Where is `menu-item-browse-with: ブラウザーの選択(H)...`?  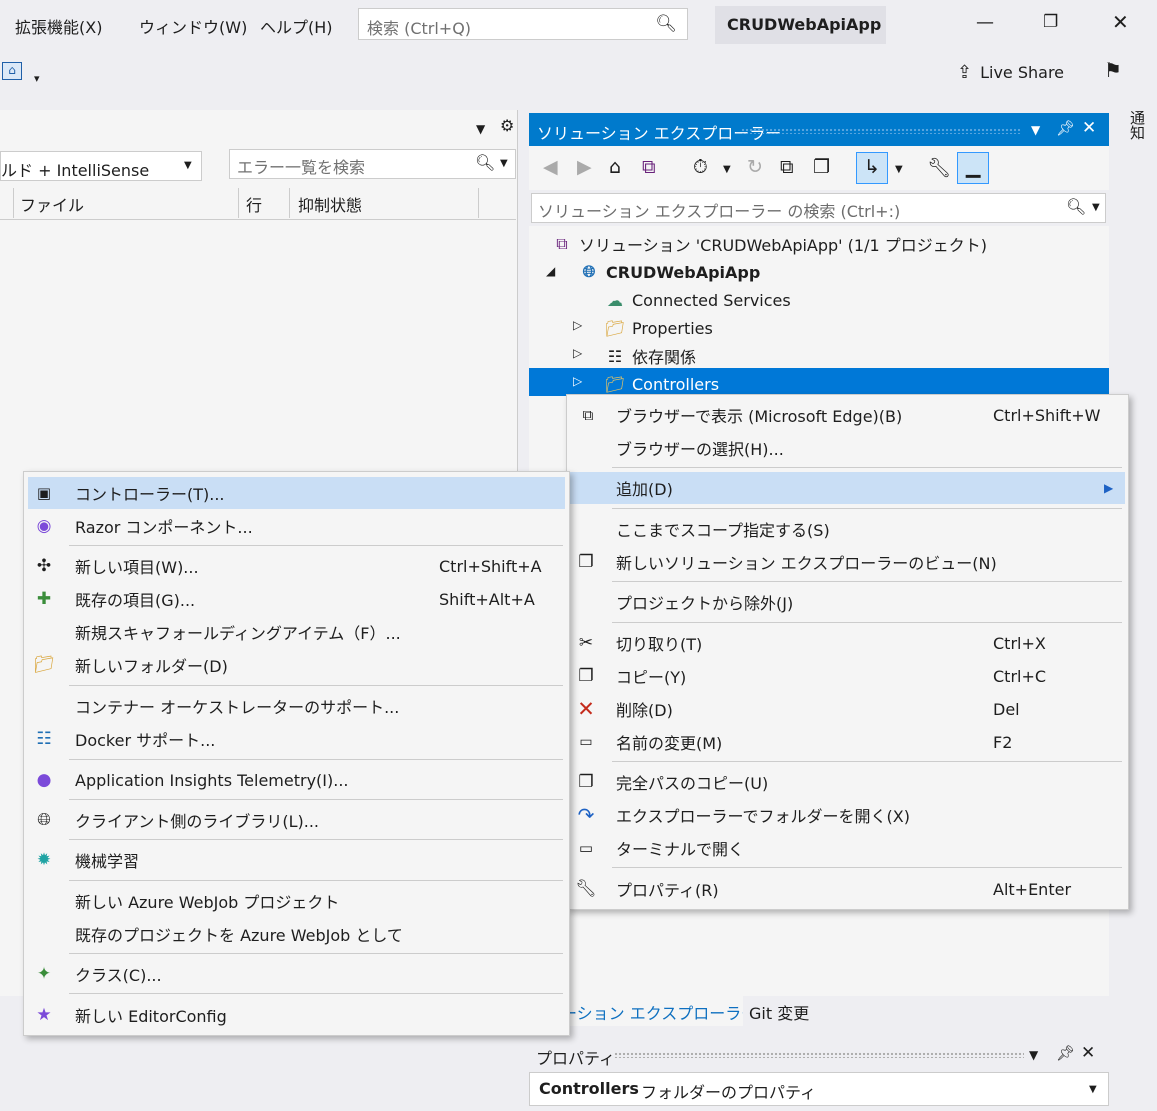
menu-item-browse-with: ブラウザーの選択(H)... is located at coordinates (847, 448).